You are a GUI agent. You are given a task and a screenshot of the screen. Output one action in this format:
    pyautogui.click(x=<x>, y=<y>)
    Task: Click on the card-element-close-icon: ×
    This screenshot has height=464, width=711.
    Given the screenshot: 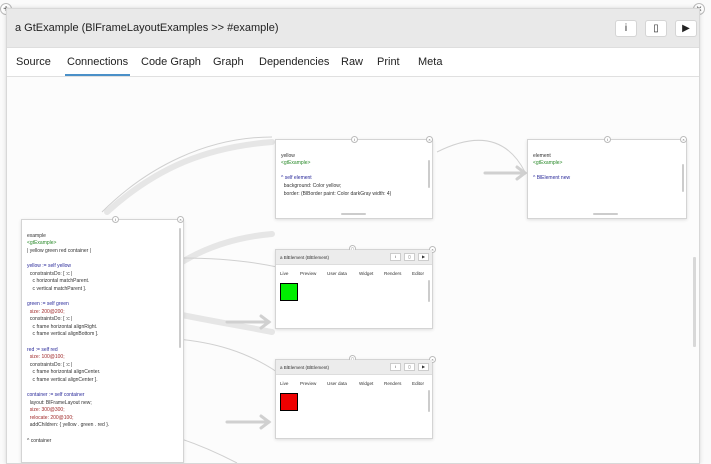 What is the action you would take?
    pyautogui.click(x=683, y=139)
    